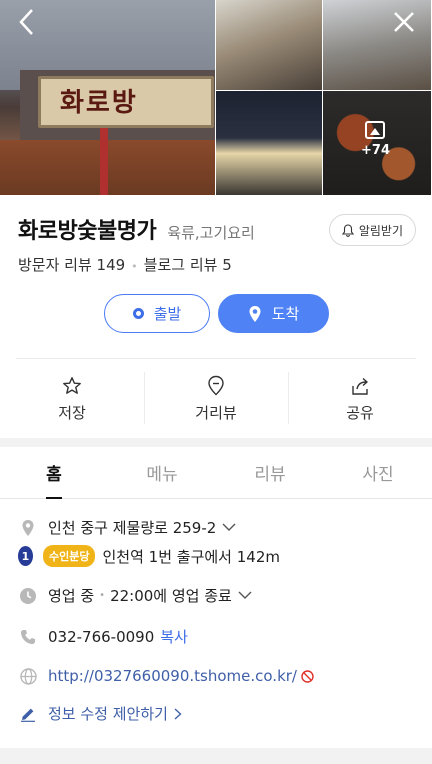 Image resolution: width=432 pixels, height=764 pixels. I want to click on more-photos-count: +74, so click(375, 150).